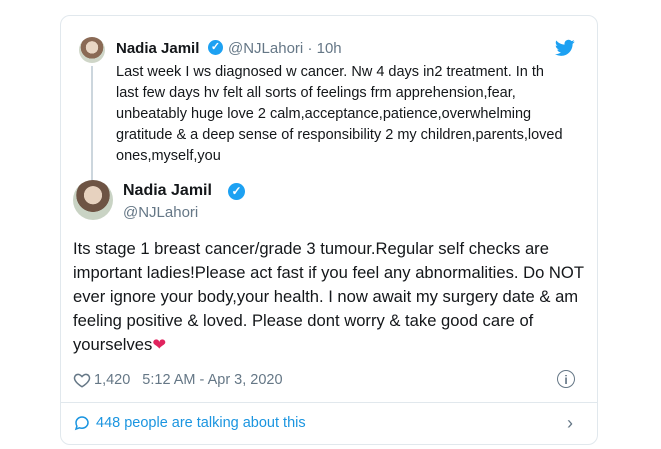 The image size is (661, 449). What do you see at coordinates (324, 48) in the screenshot?
I see `quoted-time: · 10h` at bounding box center [324, 48].